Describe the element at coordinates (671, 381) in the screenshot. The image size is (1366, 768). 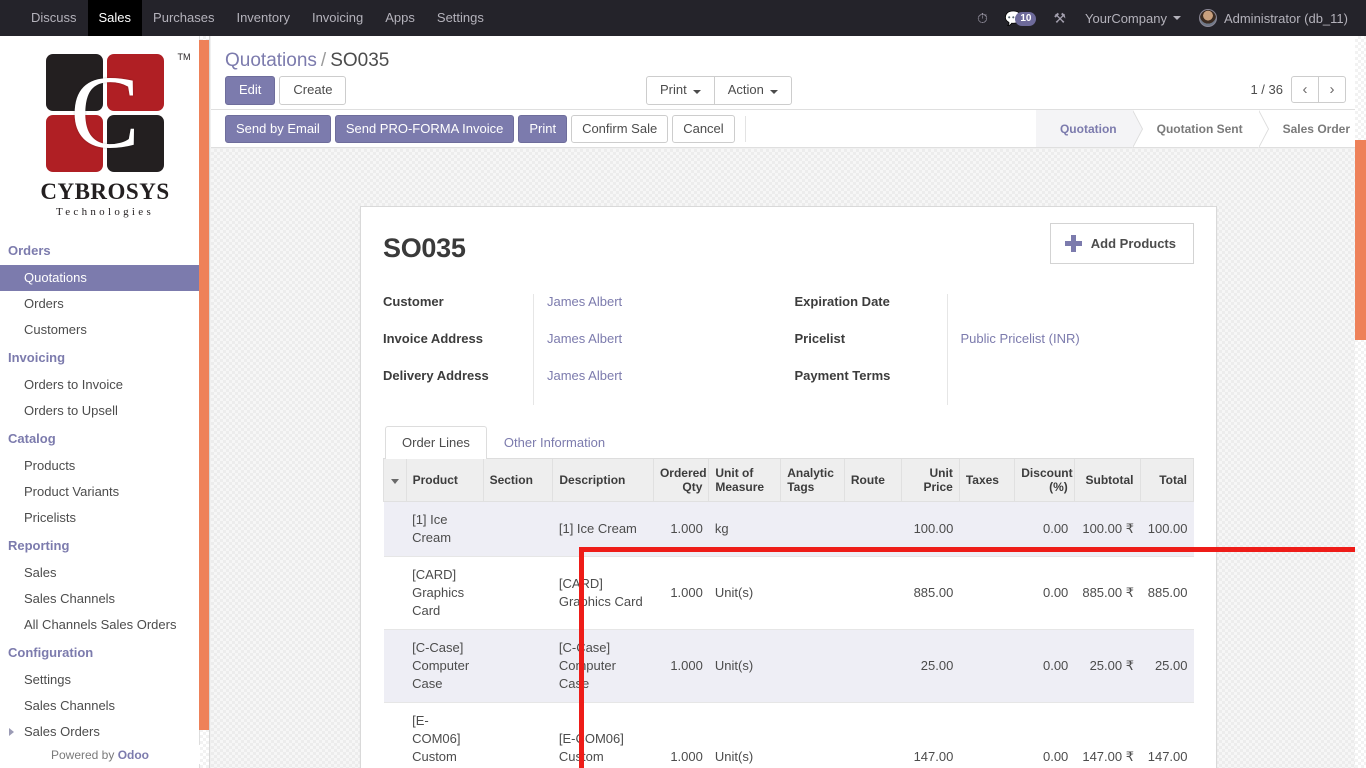
I see `field-value-delivery-address: James Albert` at that location.